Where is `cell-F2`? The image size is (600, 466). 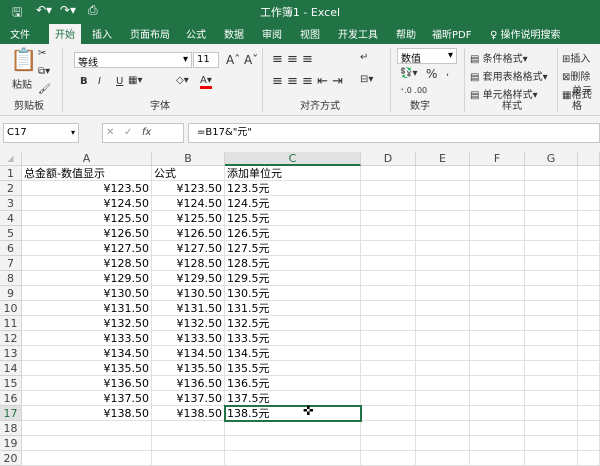 cell-F2 is located at coordinates (497, 188).